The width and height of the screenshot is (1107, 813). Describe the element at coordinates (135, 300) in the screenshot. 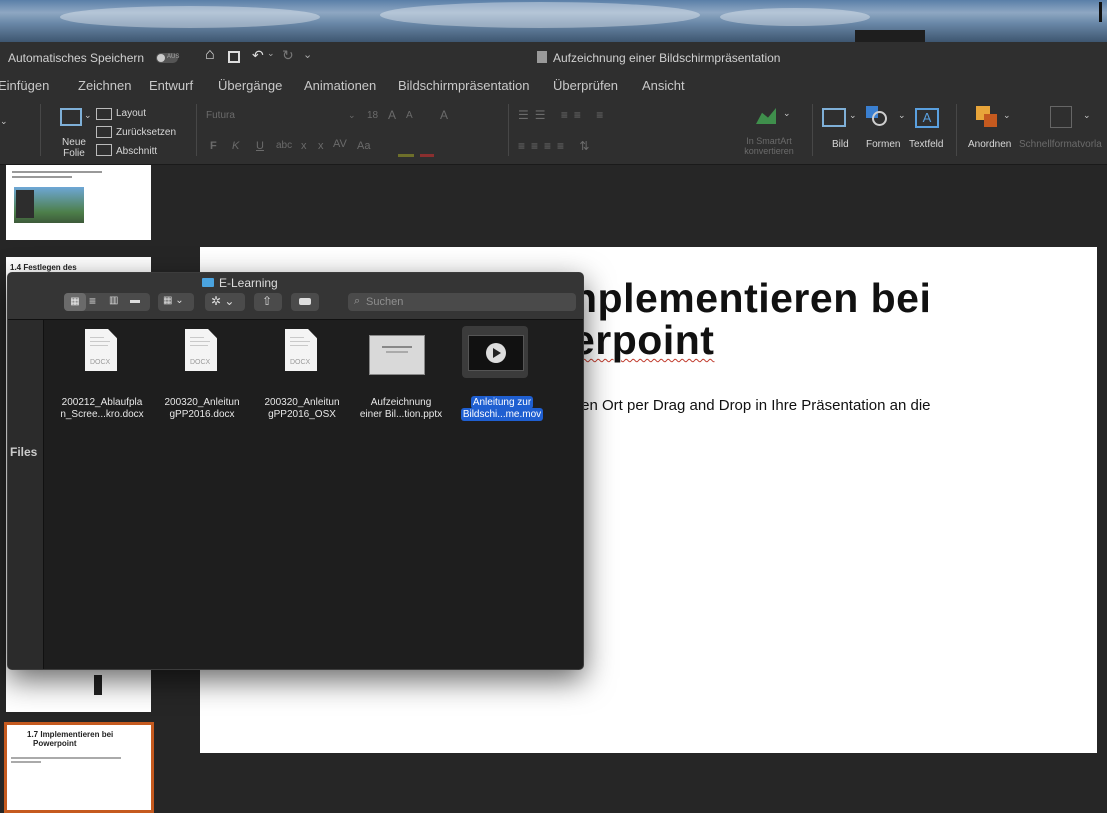

I see `gallery-view-icon: ▬` at that location.